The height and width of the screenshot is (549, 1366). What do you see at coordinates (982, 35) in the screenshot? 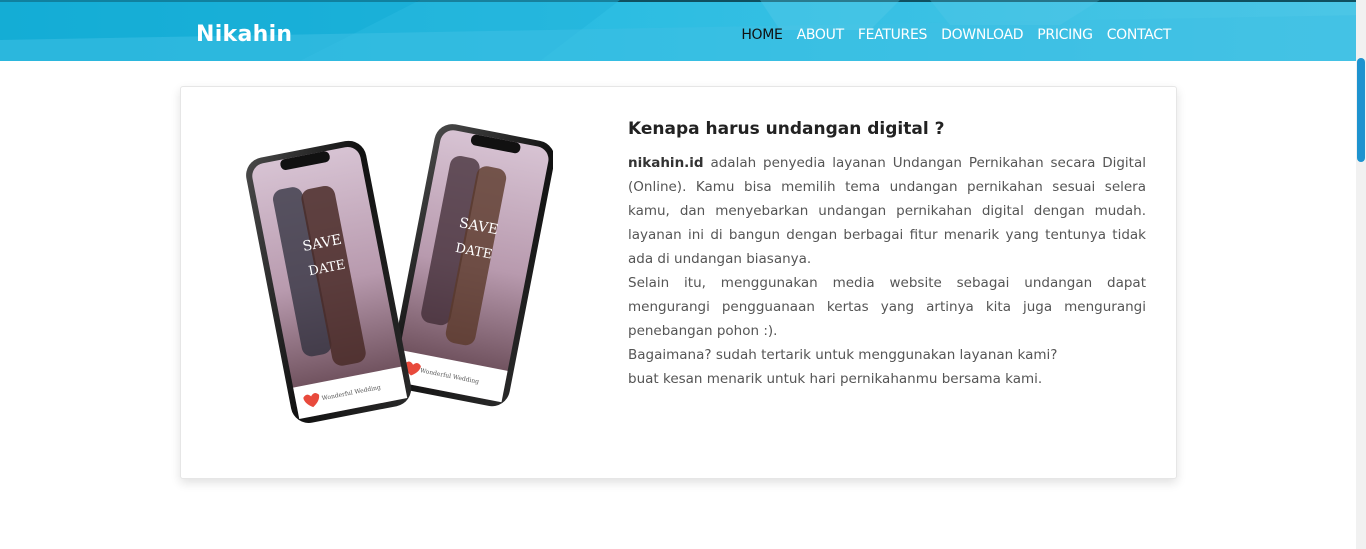
I see `nav-download: DOWNLOAD` at bounding box center [982, 35].